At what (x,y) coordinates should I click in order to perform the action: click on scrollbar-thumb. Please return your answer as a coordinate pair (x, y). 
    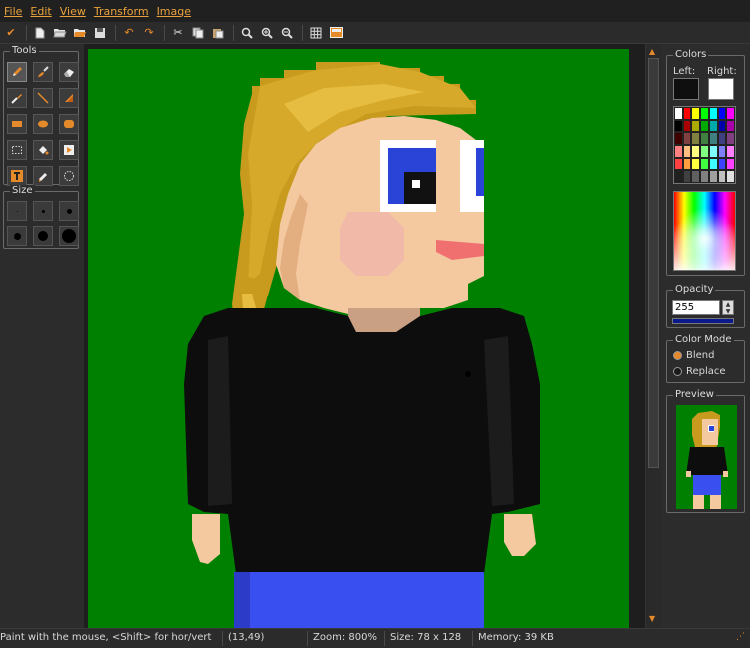
    Looking at the image, I should click on (653, 263).